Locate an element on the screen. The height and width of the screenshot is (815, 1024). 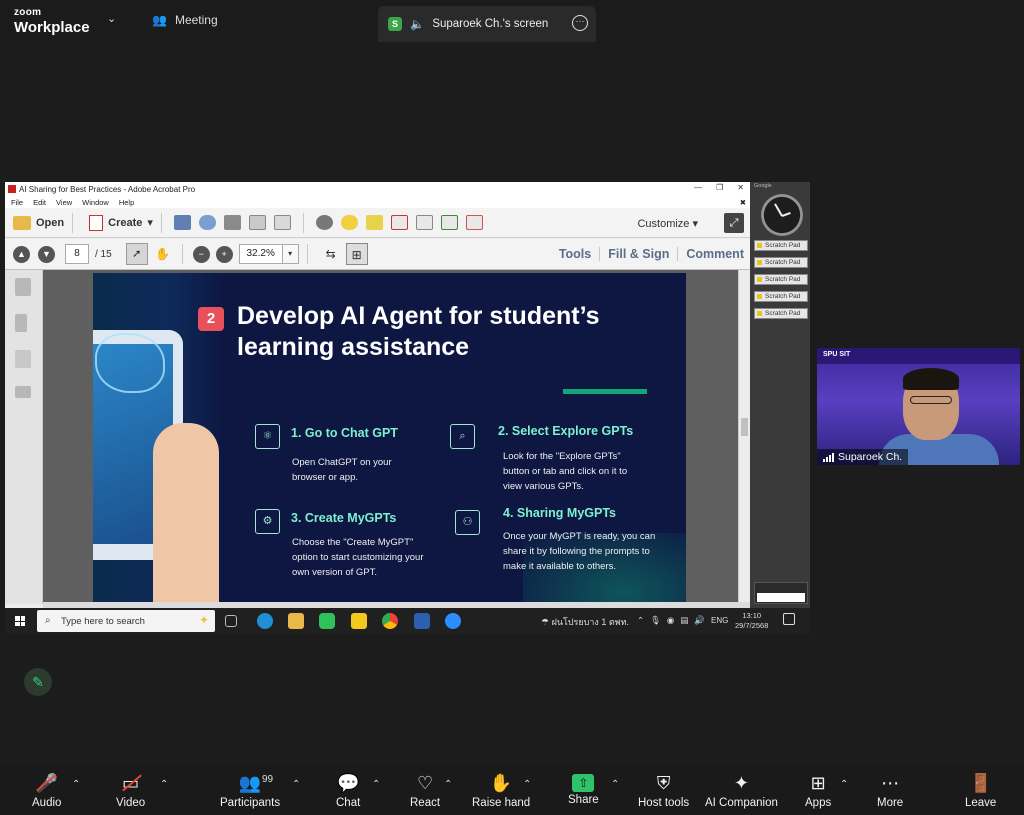
signatures-icon is located at coordinates (23, 392).